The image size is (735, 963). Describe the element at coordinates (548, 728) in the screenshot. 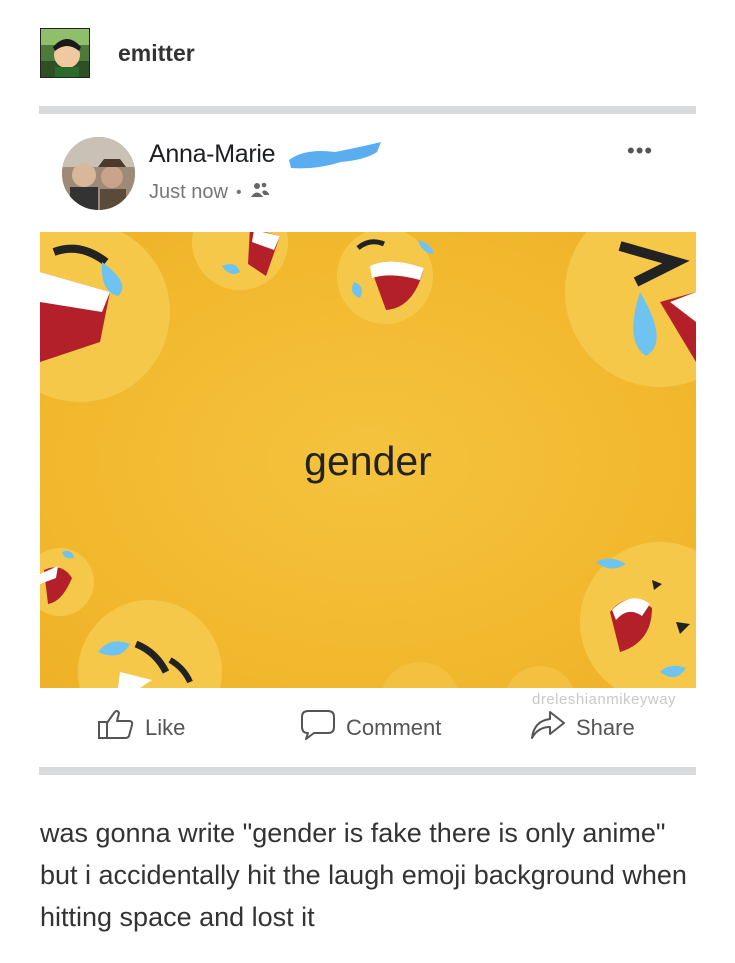

I see `share-arrow-icon` at that location.